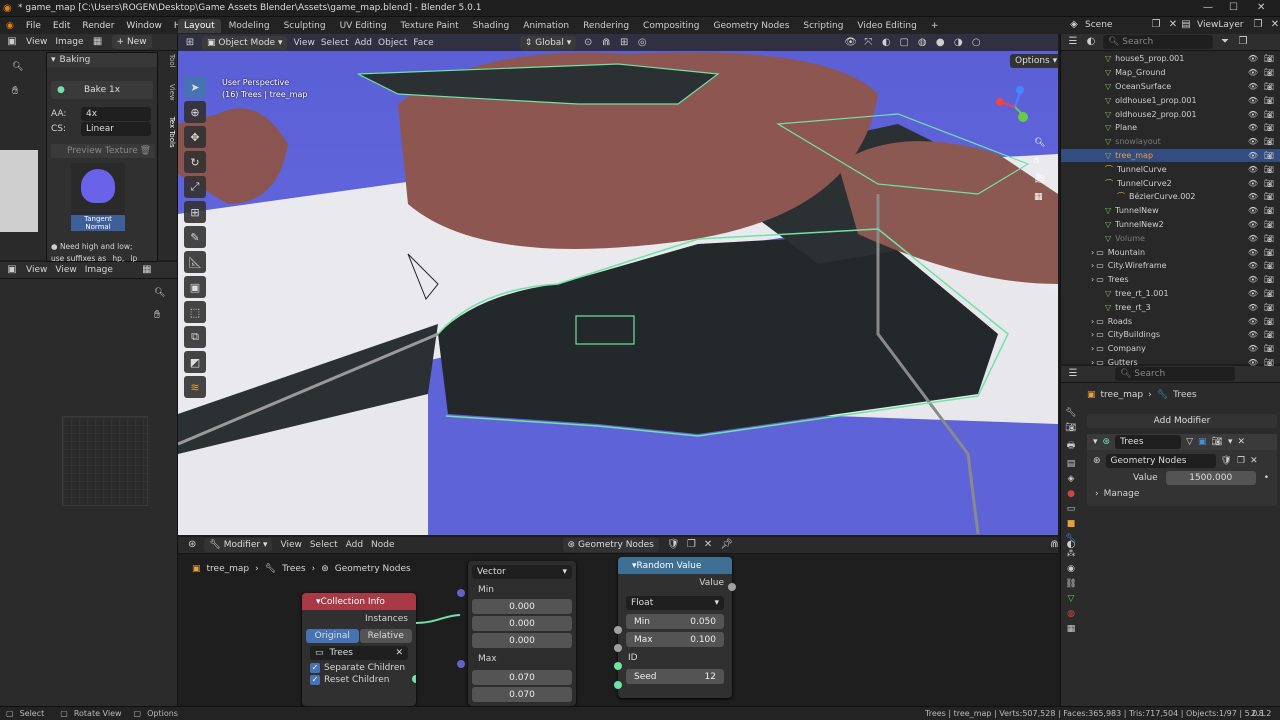 Image resolution: width=1280 pixels, height=720 pixels. I want to click on random-value-header: ▾ Random Value, so click(675, 565).